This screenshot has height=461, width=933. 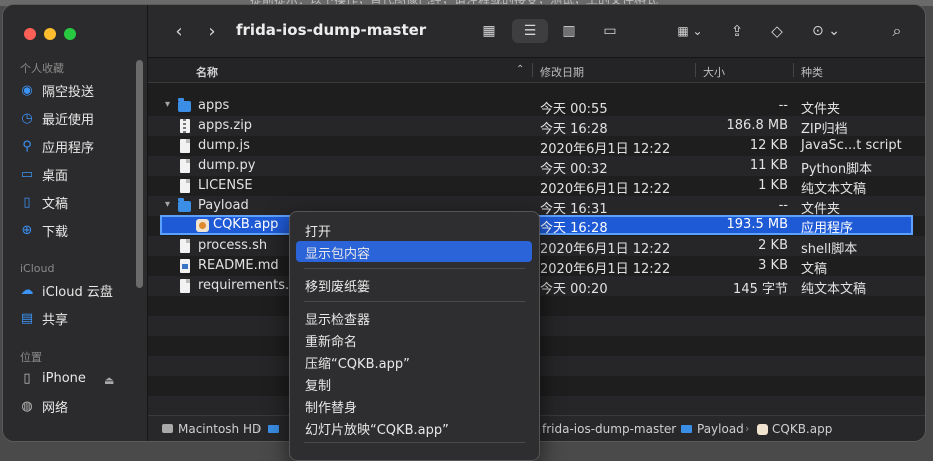 I want to click on file-kind: 应用程序, so click(x=827, y=228).